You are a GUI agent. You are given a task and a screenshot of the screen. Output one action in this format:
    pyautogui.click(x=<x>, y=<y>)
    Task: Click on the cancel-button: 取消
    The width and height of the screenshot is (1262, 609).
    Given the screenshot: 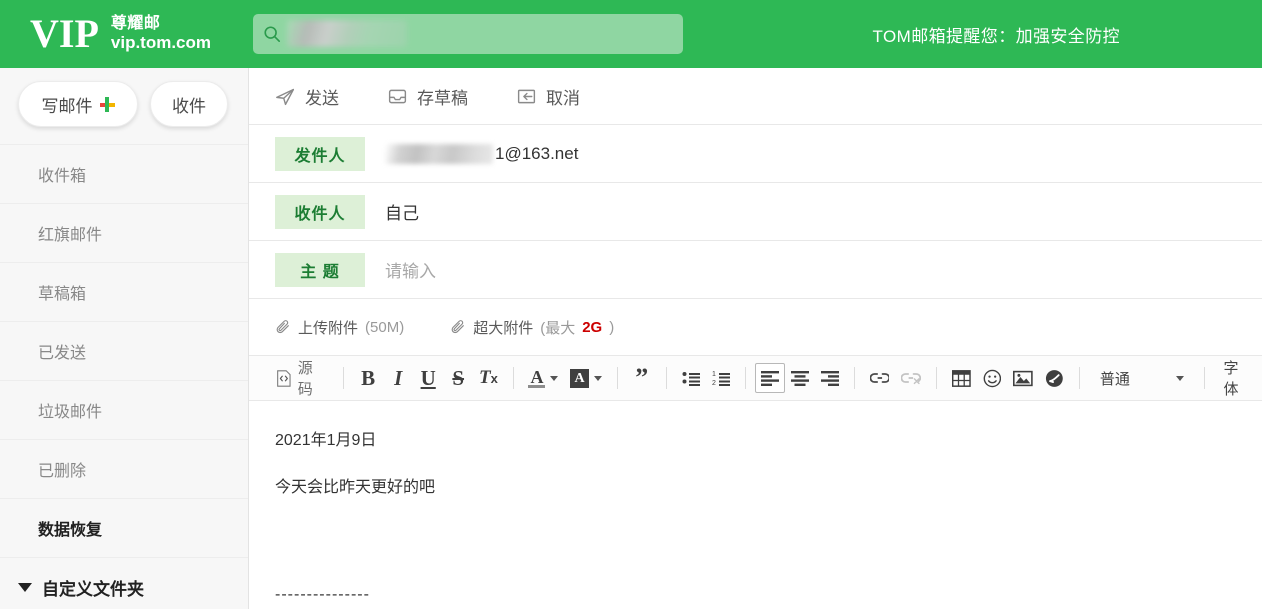 What is the action you would take?
    pyautogui.click(x=548, y=96)
    